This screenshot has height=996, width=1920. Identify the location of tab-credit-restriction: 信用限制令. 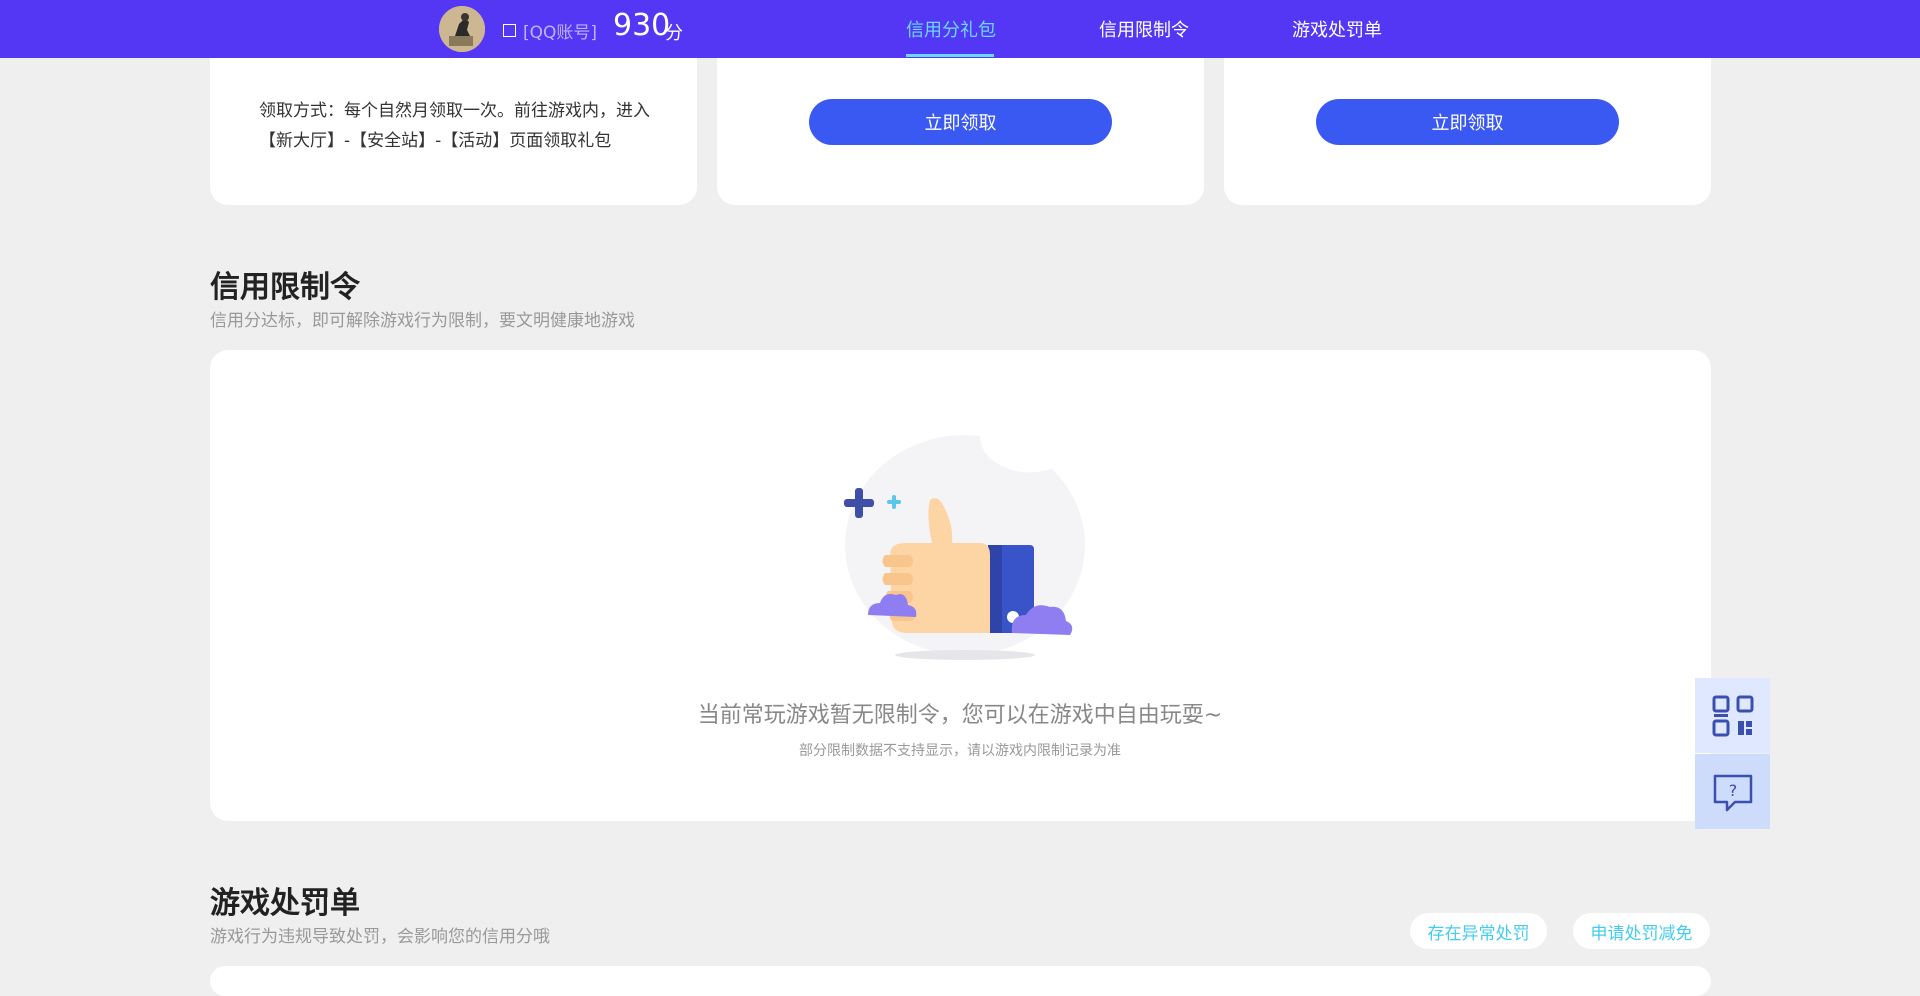
(1144, 37).